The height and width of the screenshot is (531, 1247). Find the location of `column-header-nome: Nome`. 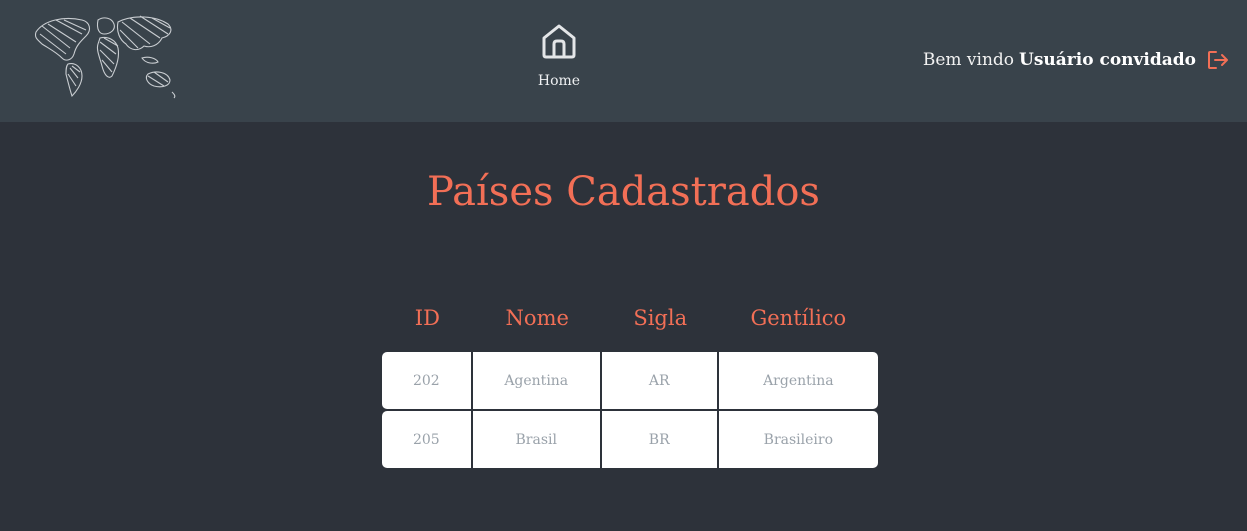

column-header-nome: Nome is located at coordinates (537, 318).